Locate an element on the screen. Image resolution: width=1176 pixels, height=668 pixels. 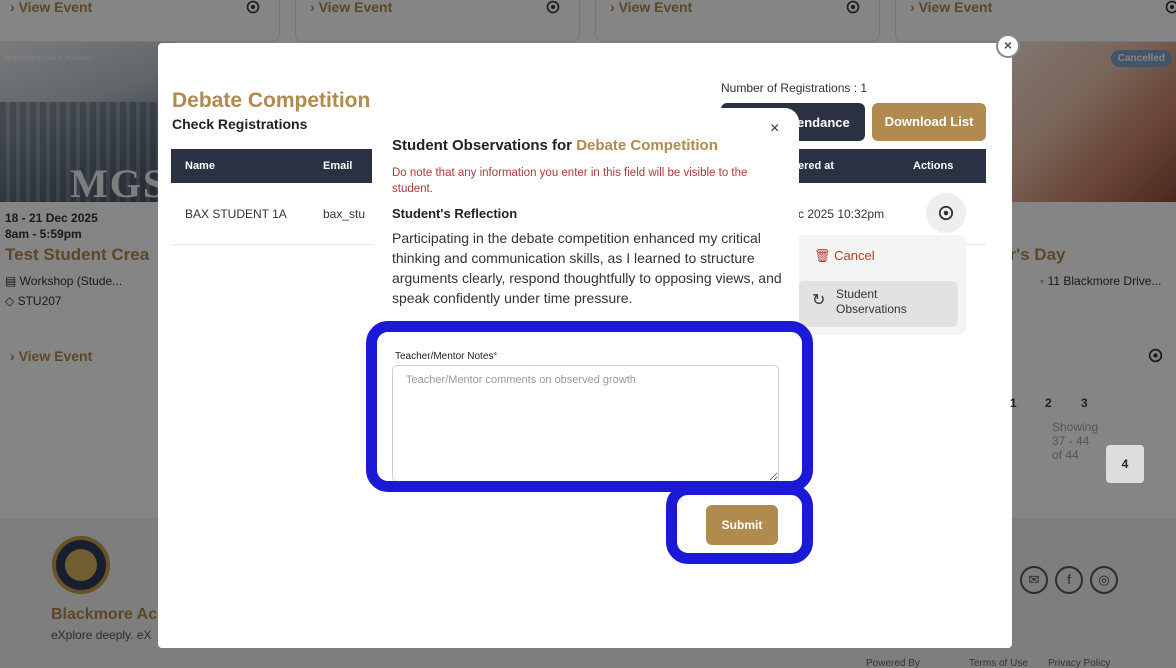
download-list-button: Download List is located at coordinates (929, 122).